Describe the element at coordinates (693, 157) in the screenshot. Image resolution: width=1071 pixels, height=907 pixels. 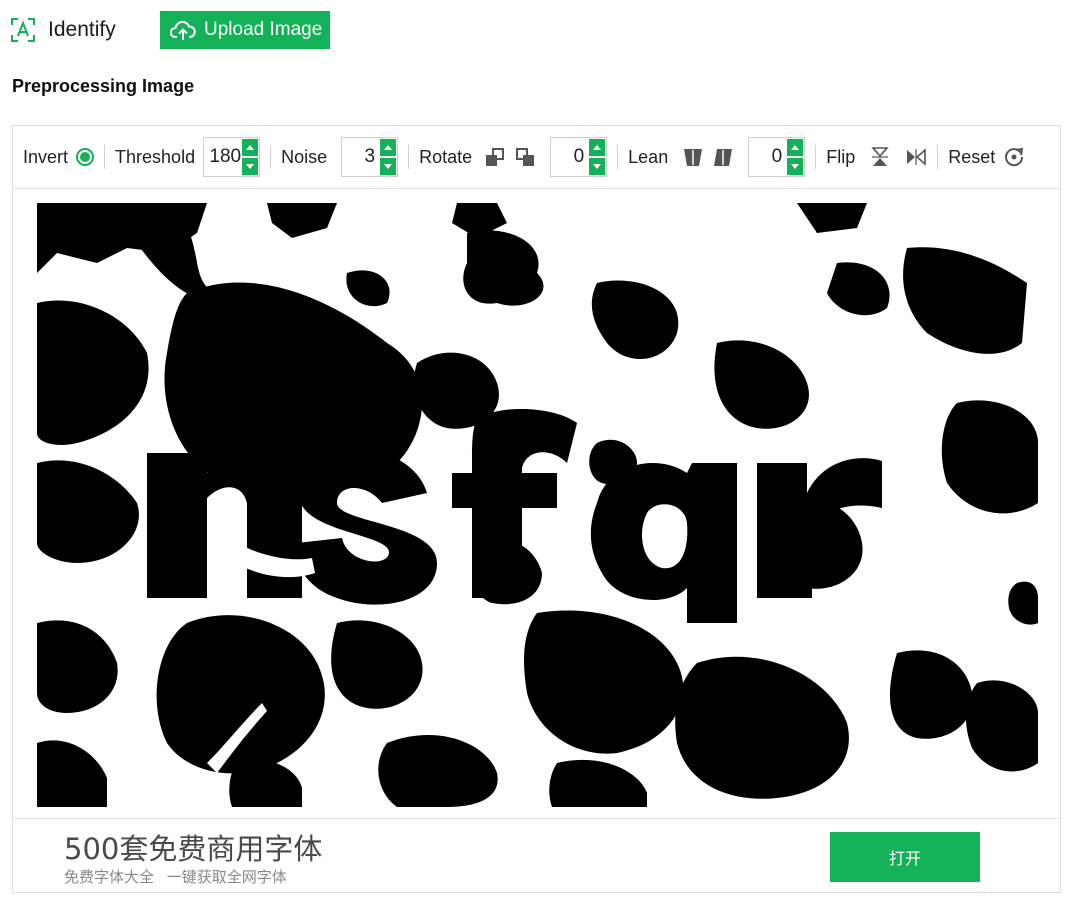
I see `lean-left-icon` at that location.